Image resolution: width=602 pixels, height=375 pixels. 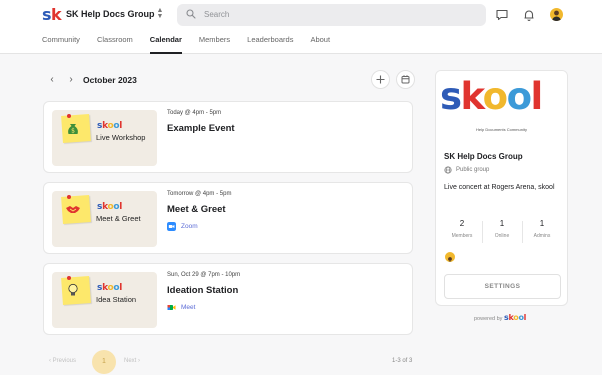 I want to click on pagination-count: 1-3 of 3, so click(x=402, y=361).